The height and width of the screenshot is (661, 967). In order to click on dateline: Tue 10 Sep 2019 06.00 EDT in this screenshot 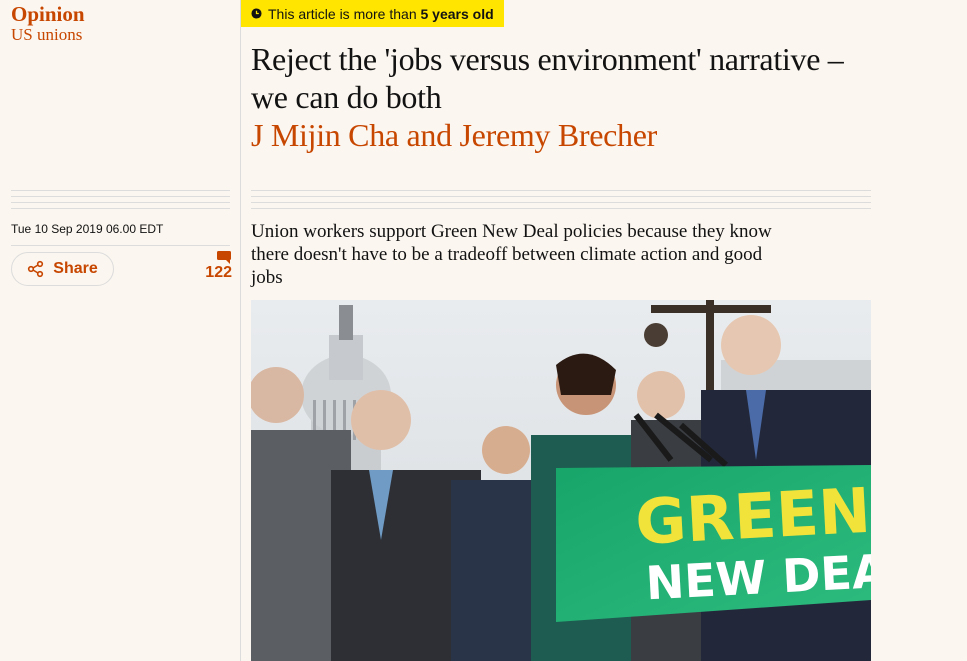, I will do `click(87, 229)`.